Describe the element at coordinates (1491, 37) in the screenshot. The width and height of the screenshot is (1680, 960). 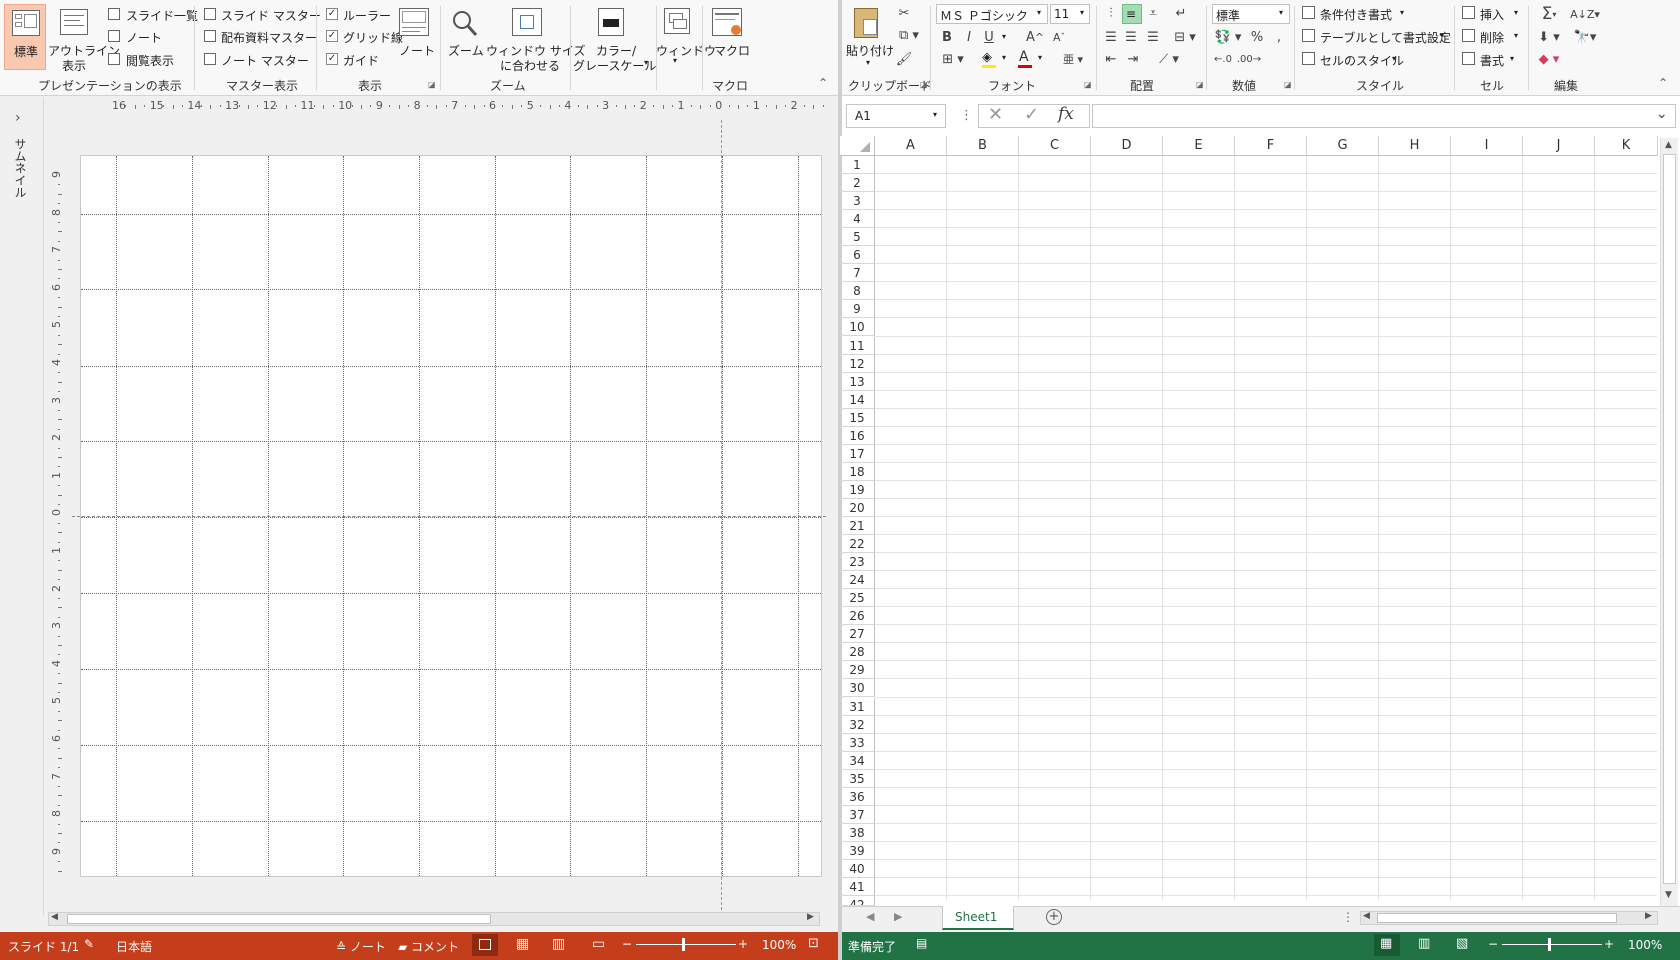
I see `delete-cells-button: 削除 ▾` at that location.